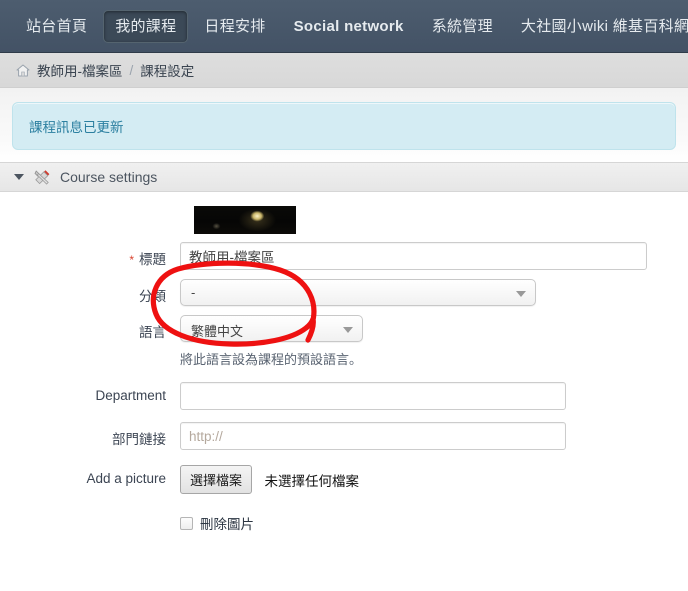 Image resolution: width=688 pixels, height=591 pixels. I want to click on field-row-department: Department, so click(344, 396).